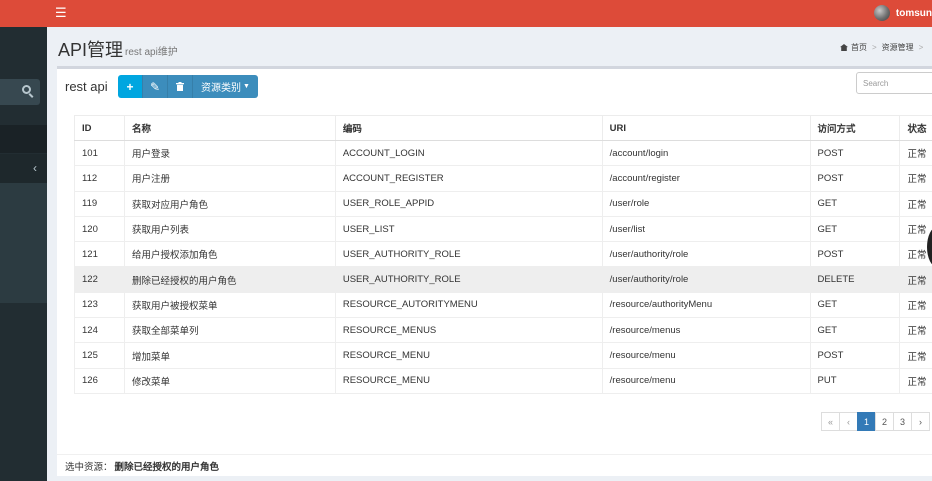 Image resolution: width=932 pixels, height=481 pixels. I want to click on breadcrumb: 首页 > 资源管理 >, so click(884, 47).